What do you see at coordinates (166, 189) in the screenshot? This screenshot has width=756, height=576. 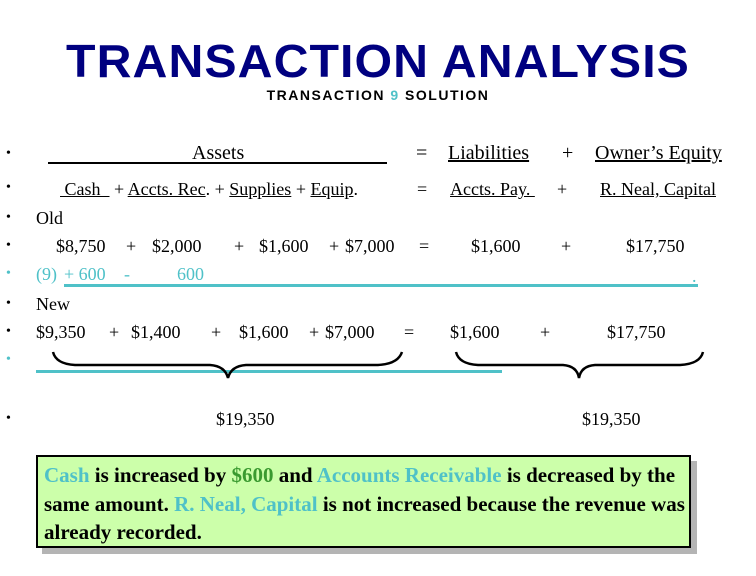 I see `accts-rec-heading: Accts. Rec` at bounding box center [166, 189].